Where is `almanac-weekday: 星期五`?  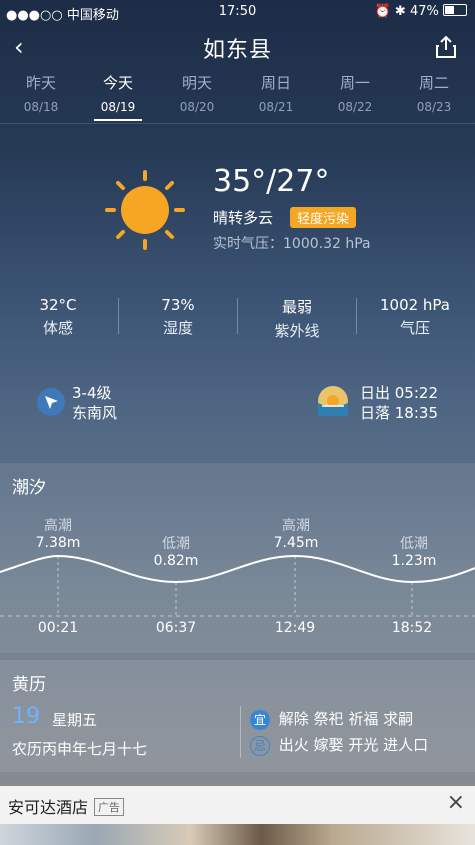
almanac-weekday: 星期五 is located at coordinates (75, 720).